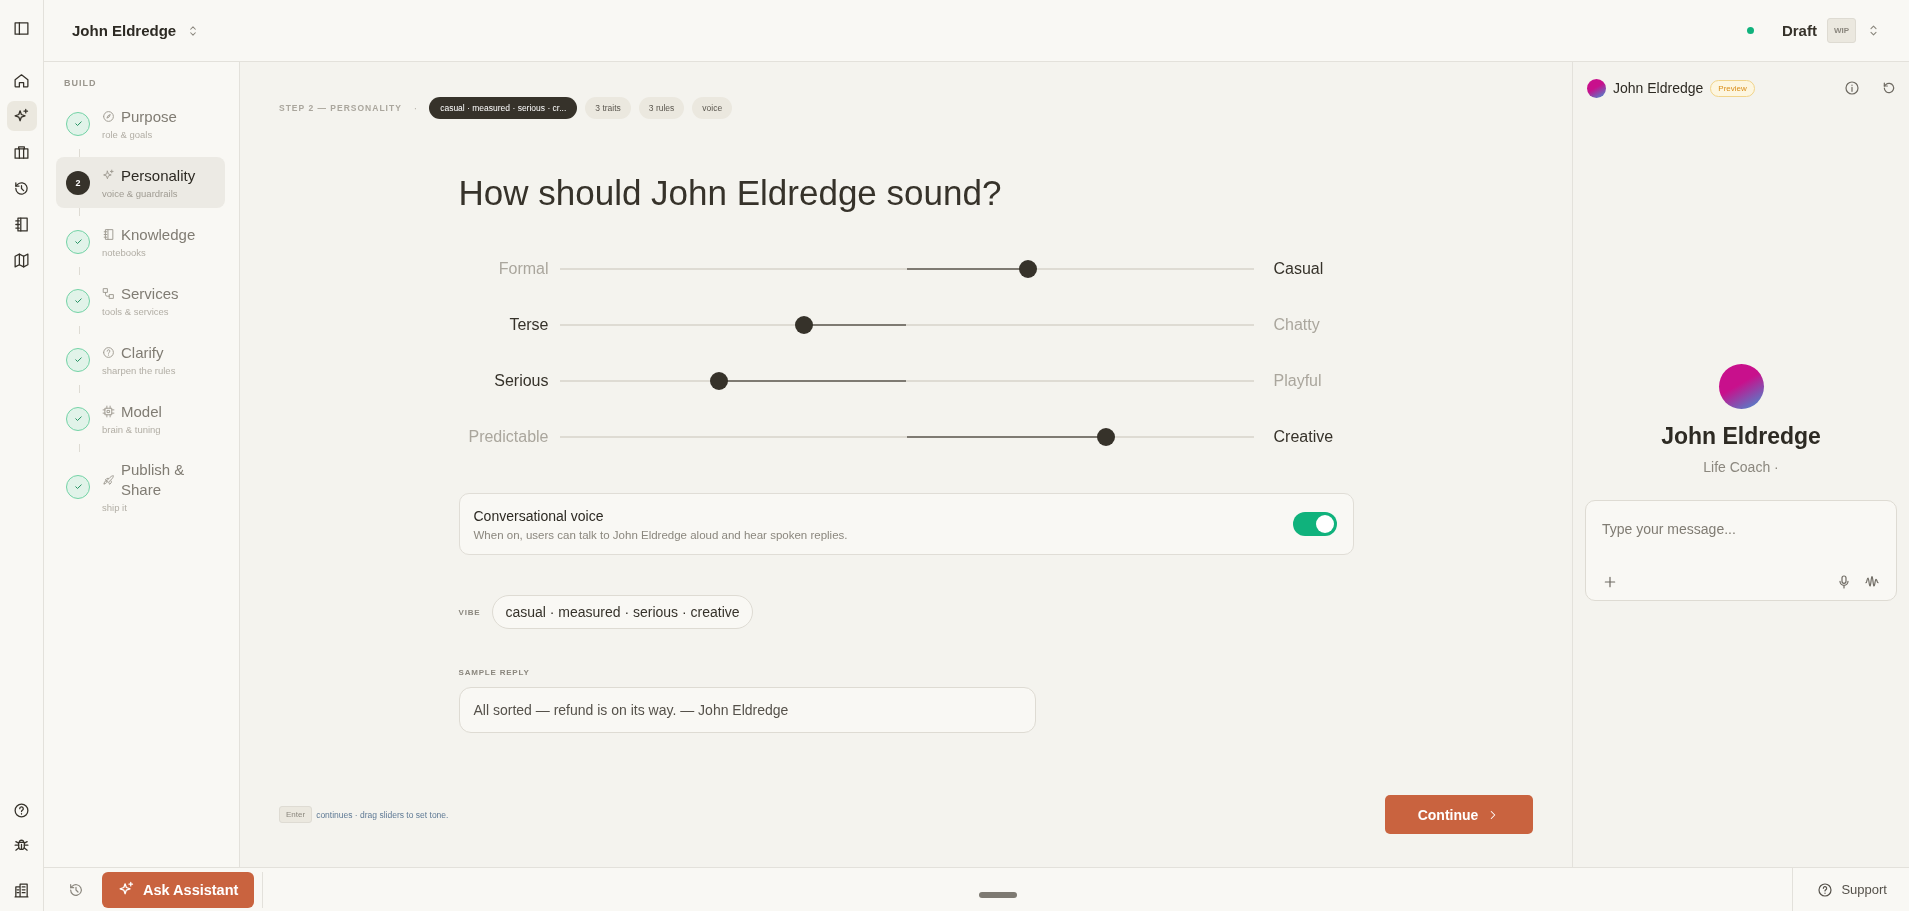  Describe the element at coordinates (494, 672) in the screenshot. I see `sample-reply-label: SAMPLE REPLY` at that location.